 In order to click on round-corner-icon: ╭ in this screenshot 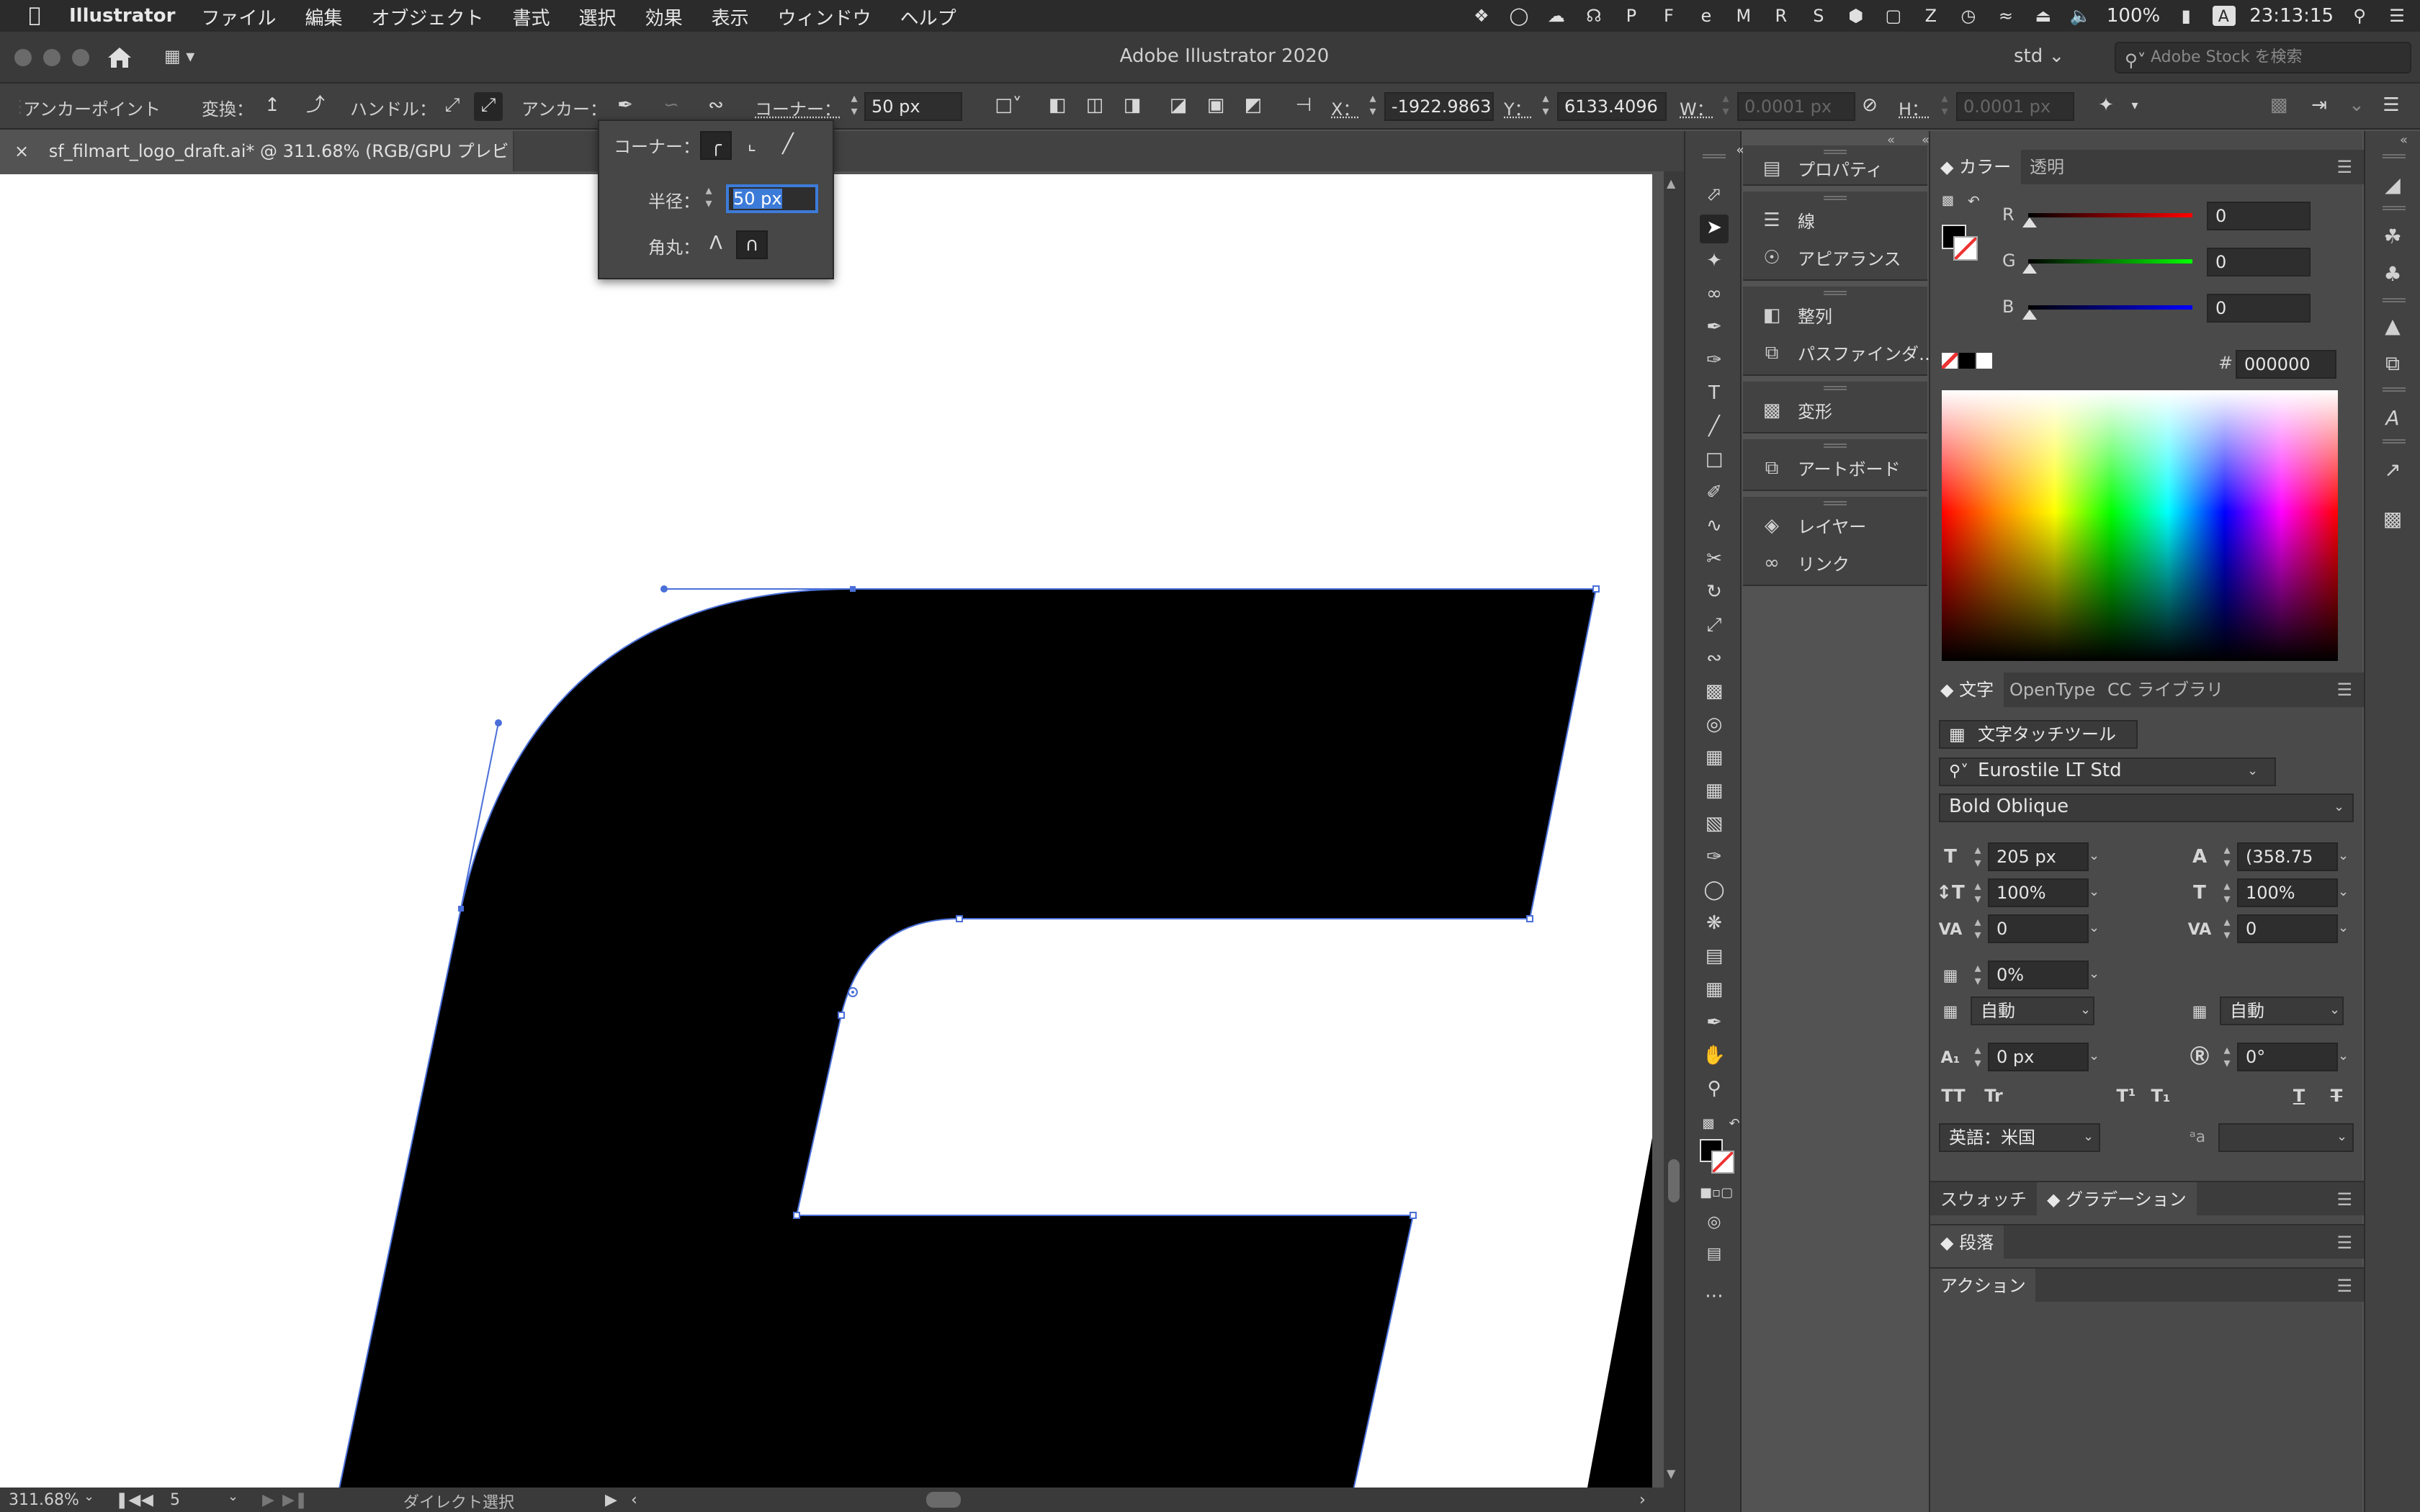, I will do `click(716, 145)`.